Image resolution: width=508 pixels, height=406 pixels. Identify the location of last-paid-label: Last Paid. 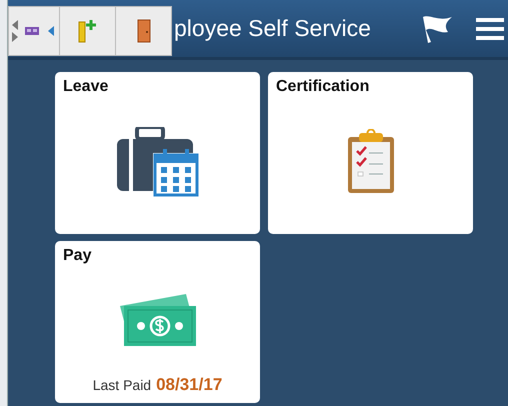
(122, 385).